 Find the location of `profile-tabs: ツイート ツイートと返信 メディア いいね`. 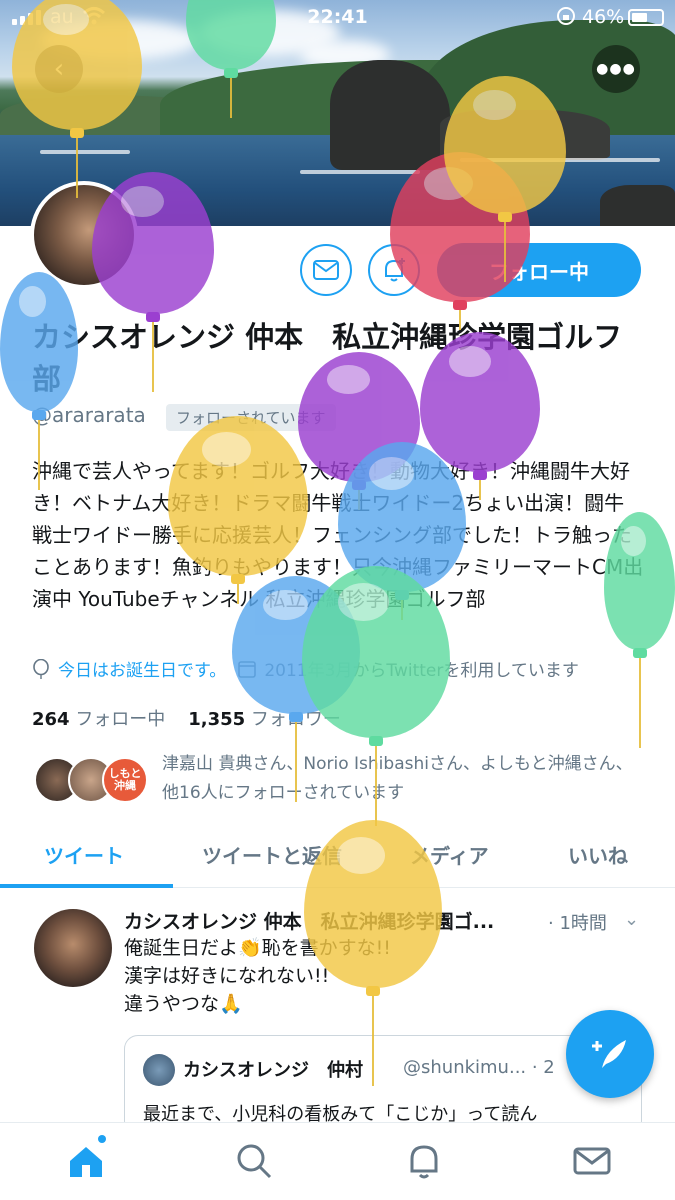

profile-tabs: ツイート ツイートと返信 メディア いいね is located at coordinates (337, 853).